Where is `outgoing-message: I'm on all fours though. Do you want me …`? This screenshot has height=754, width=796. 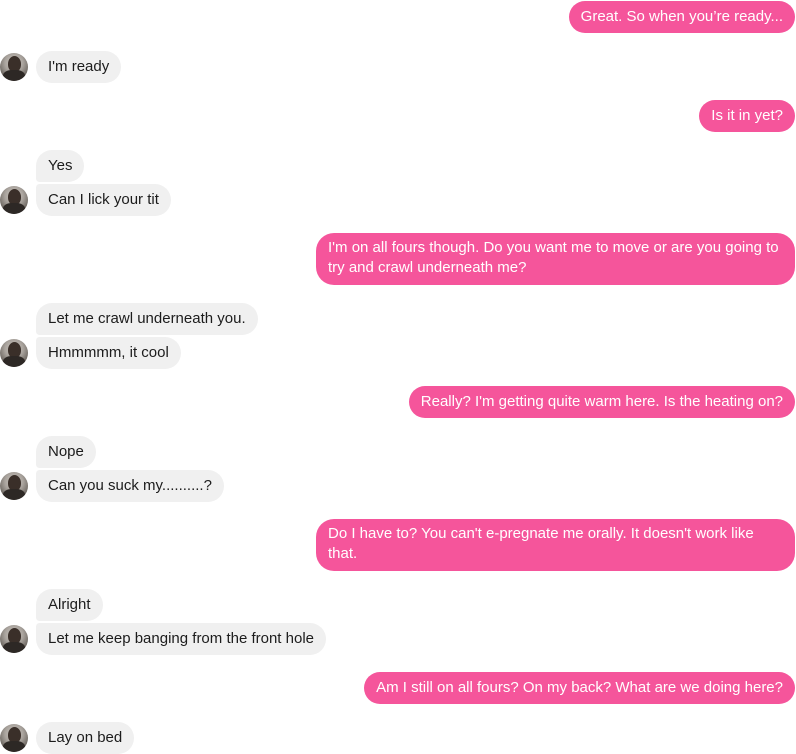
outgoing-message: I'm on all fours though. Do you want me … is located at coordinates (555, 259).